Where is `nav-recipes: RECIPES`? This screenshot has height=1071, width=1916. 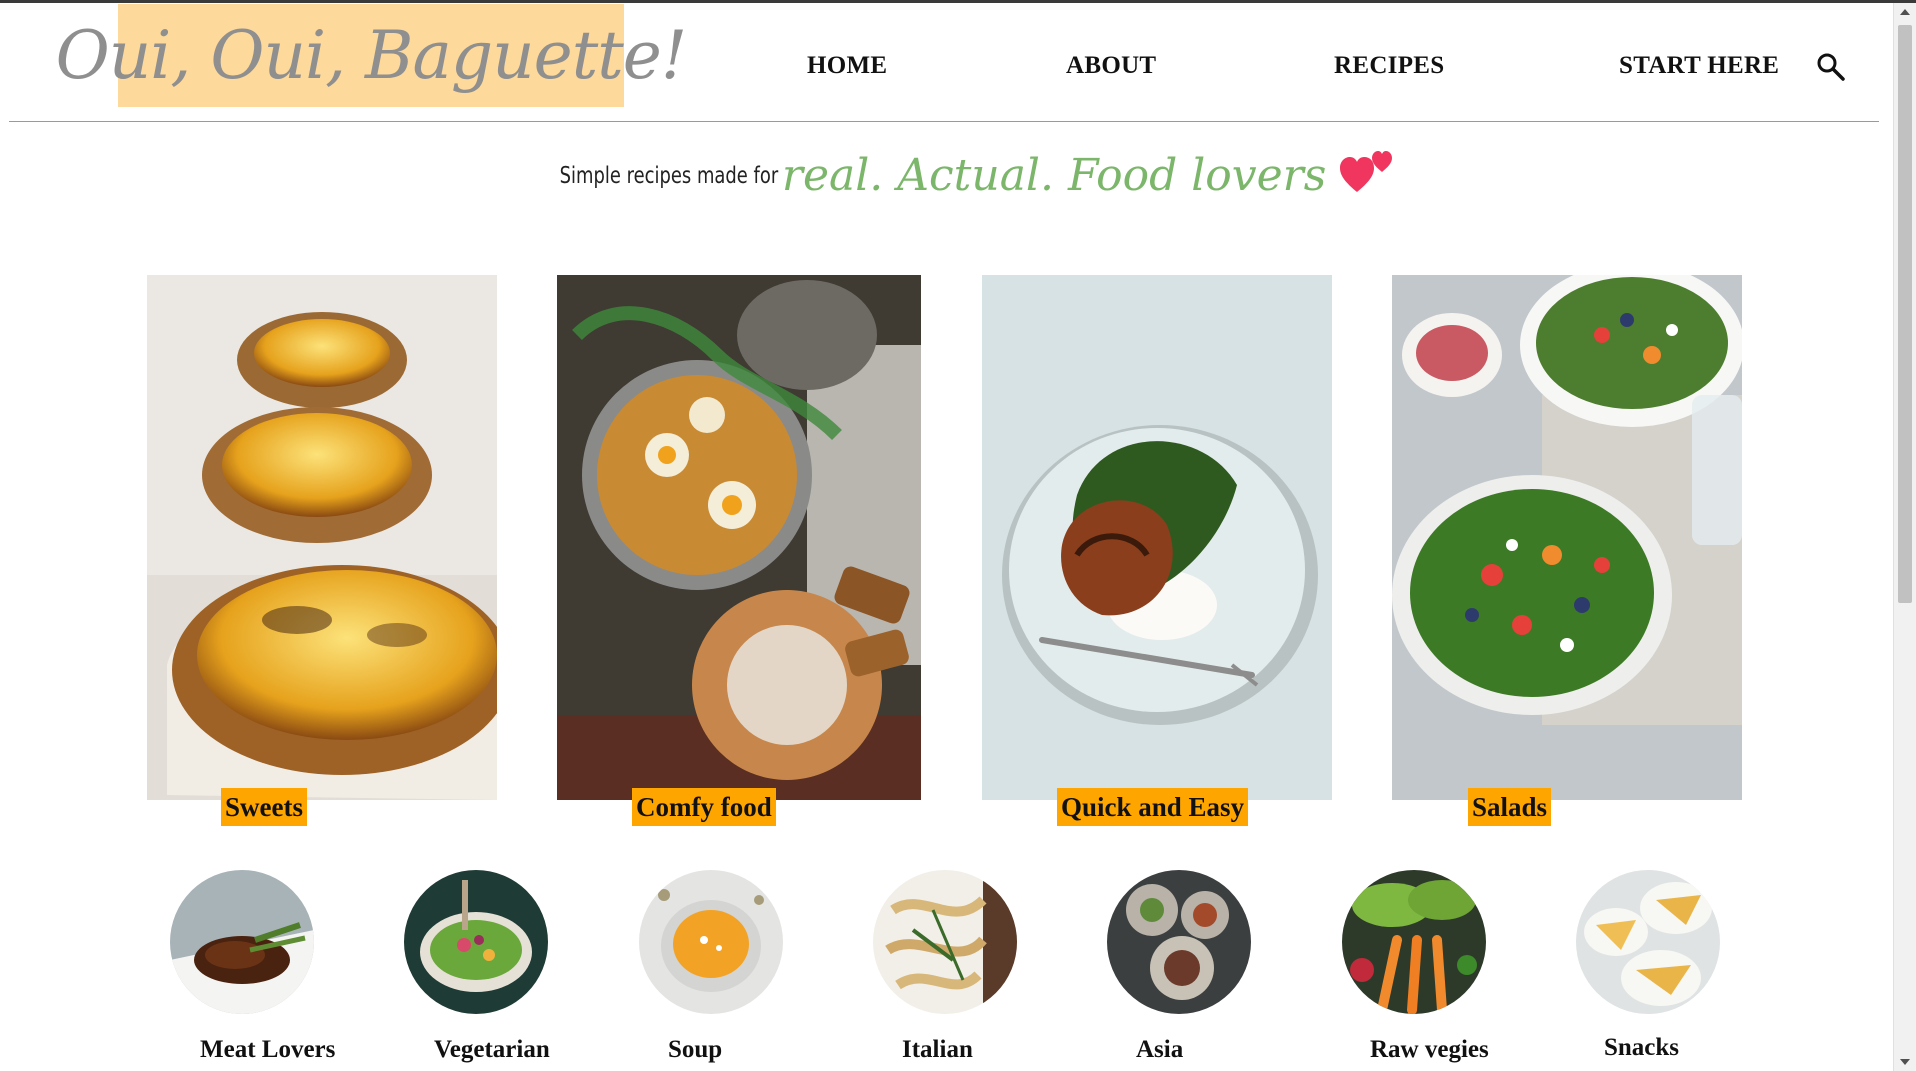
nav-recipes: RECIPES is located at coordinates (1389, 66).